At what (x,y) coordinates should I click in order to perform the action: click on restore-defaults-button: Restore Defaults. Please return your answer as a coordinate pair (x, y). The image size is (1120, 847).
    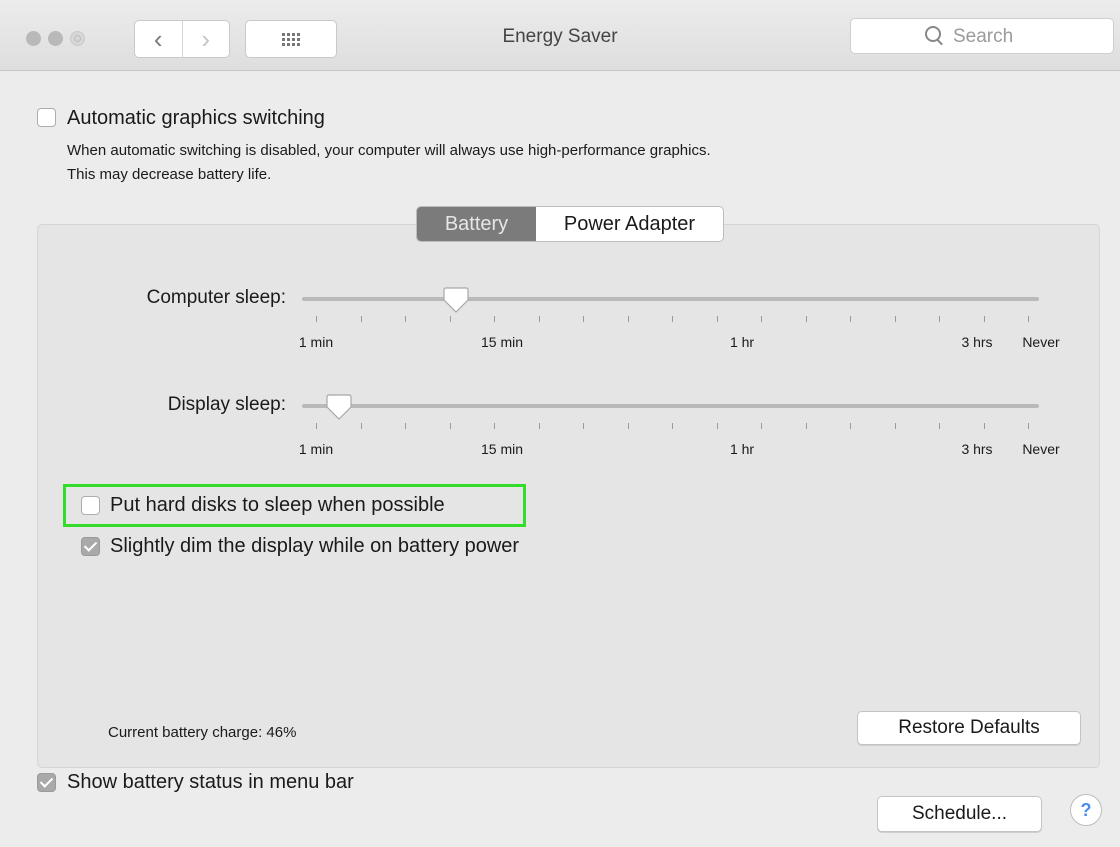
    Looking at the image, I should click on (969, 728).